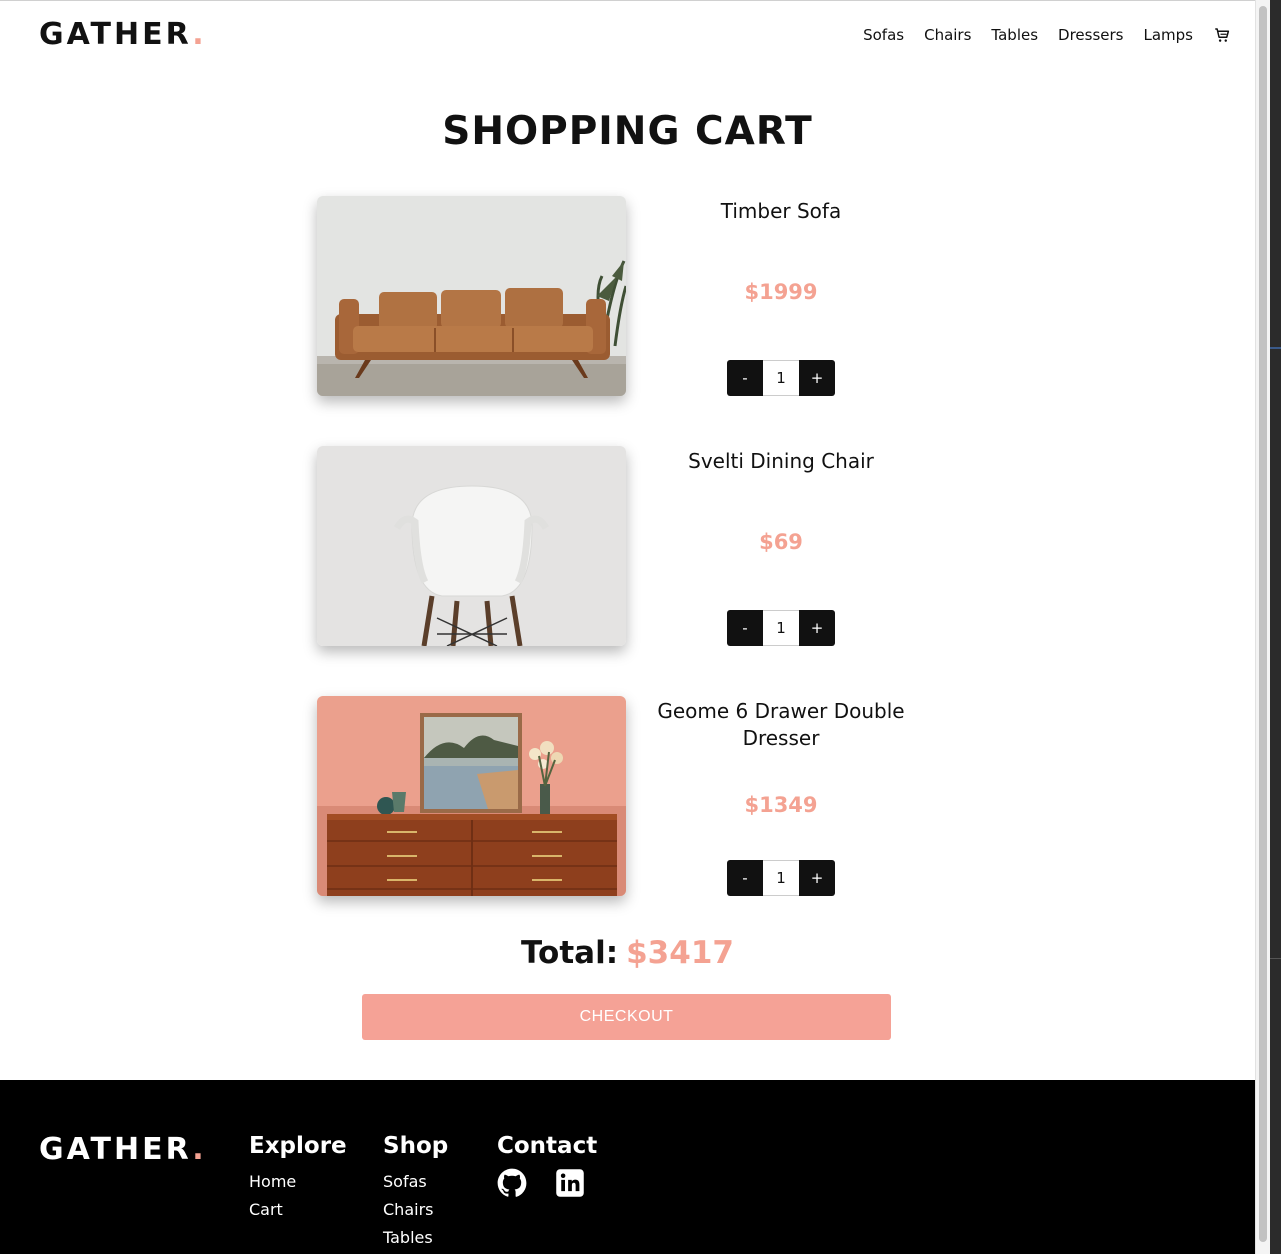 This screenshot has height=1254, width=1281. Describe the element at coordinates (680, 953) in the screenshot. I see `total-amount: $3417` at that location.